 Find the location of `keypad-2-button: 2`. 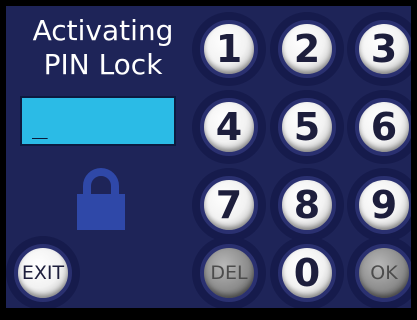

keypad-2-button: 2 is located at coordinates (307, 49).